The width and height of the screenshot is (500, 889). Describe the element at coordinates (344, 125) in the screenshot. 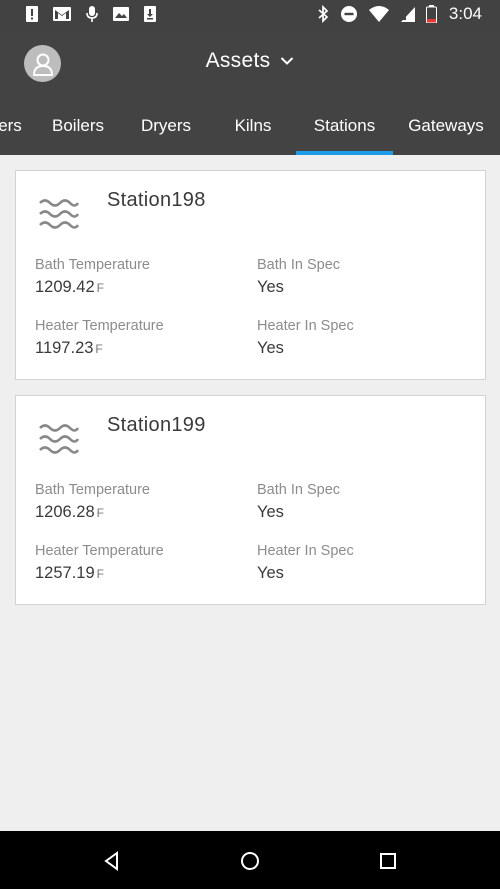

I see `tab-label: Stations` at that location.